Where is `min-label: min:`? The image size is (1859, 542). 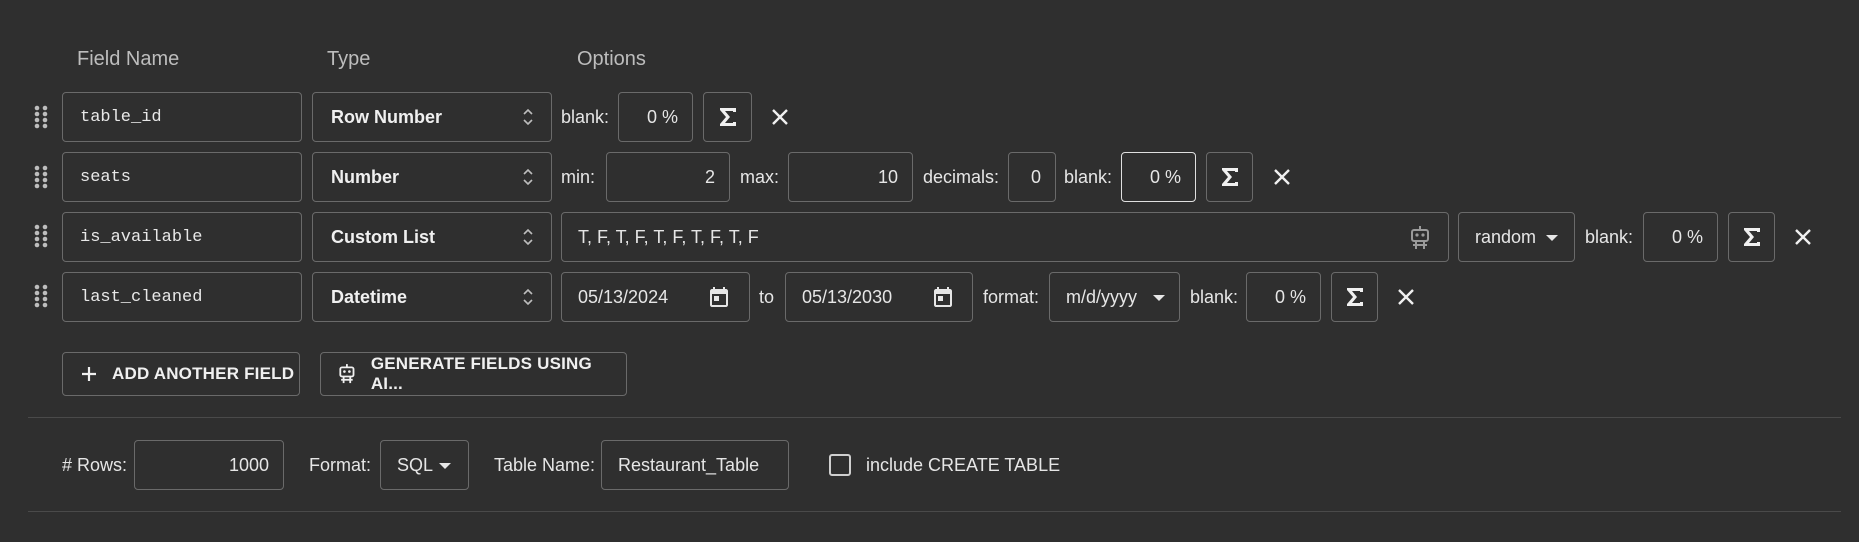 min-label: min: is located at coordinates (578, 176).